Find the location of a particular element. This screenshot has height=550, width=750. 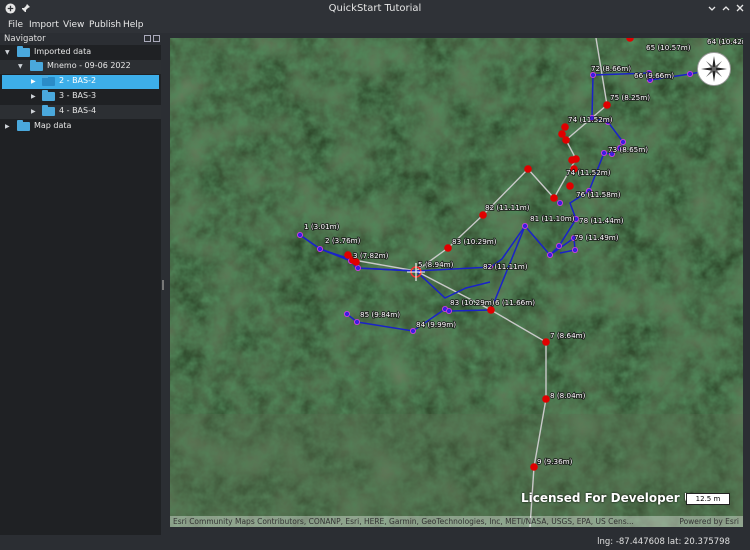

tree-item-map-data: ▶ Map data is located at coordinates (80, 127).